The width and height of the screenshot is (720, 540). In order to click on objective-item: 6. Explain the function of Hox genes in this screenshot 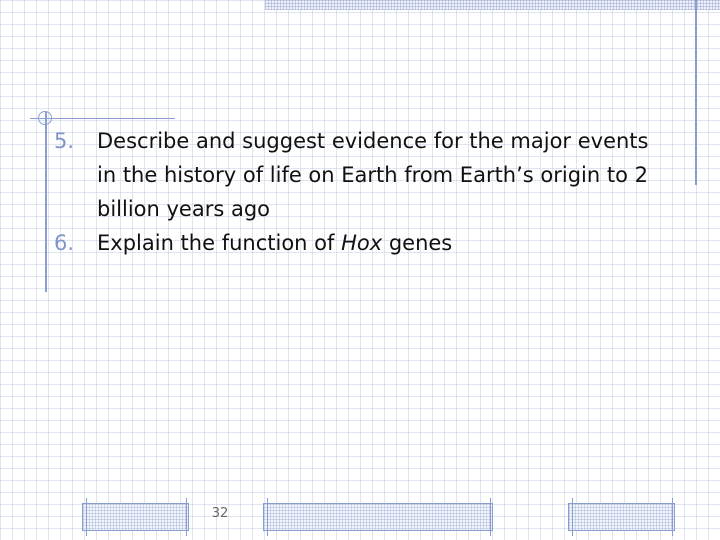, I will do `click(362, 243)`.